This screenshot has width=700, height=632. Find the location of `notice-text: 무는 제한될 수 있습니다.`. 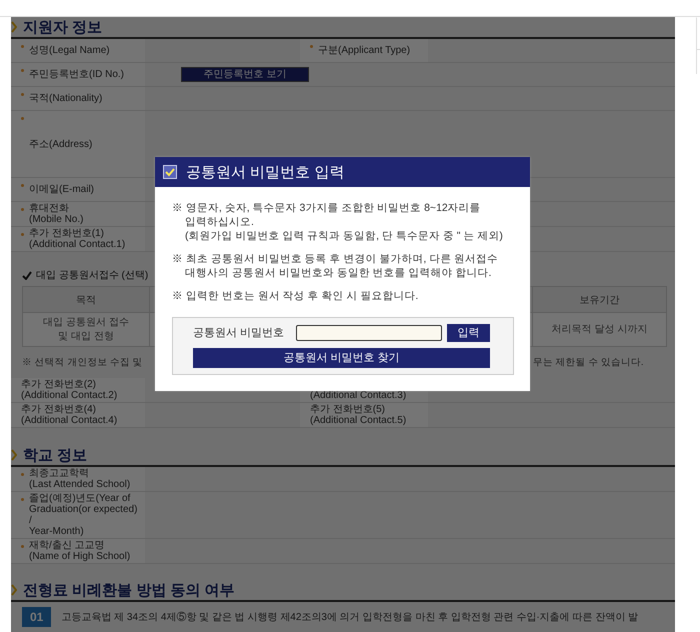

notice-text: 무는 제한될 수 있습니다. is located at coordinates (589, 362).